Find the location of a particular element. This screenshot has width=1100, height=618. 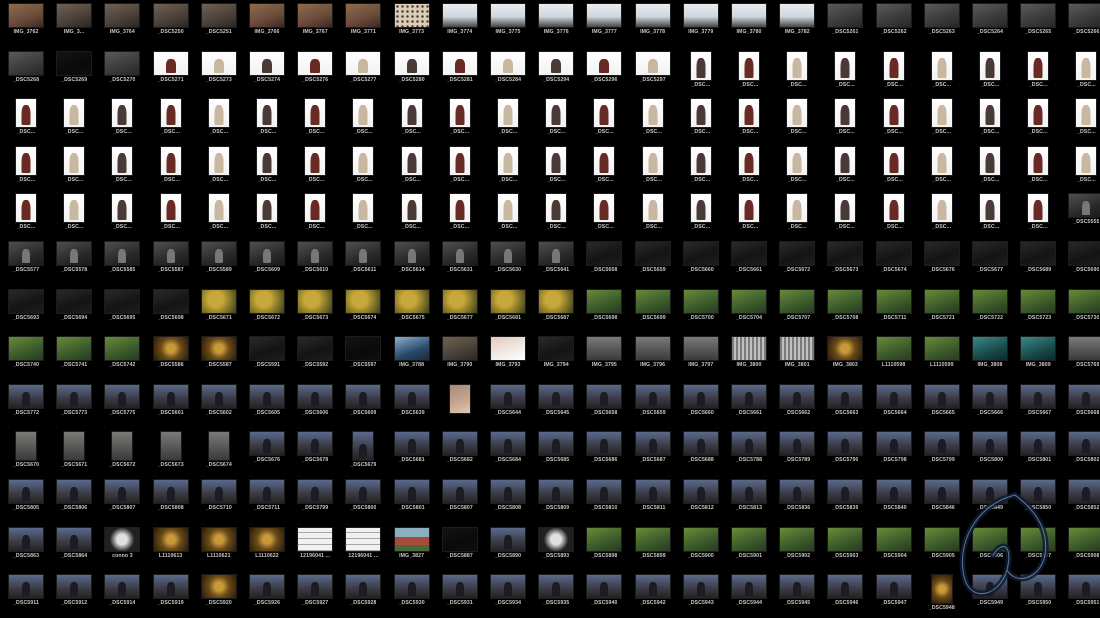

thumbnail-cell: _DSC5687 is located at coordinates (653, 453).